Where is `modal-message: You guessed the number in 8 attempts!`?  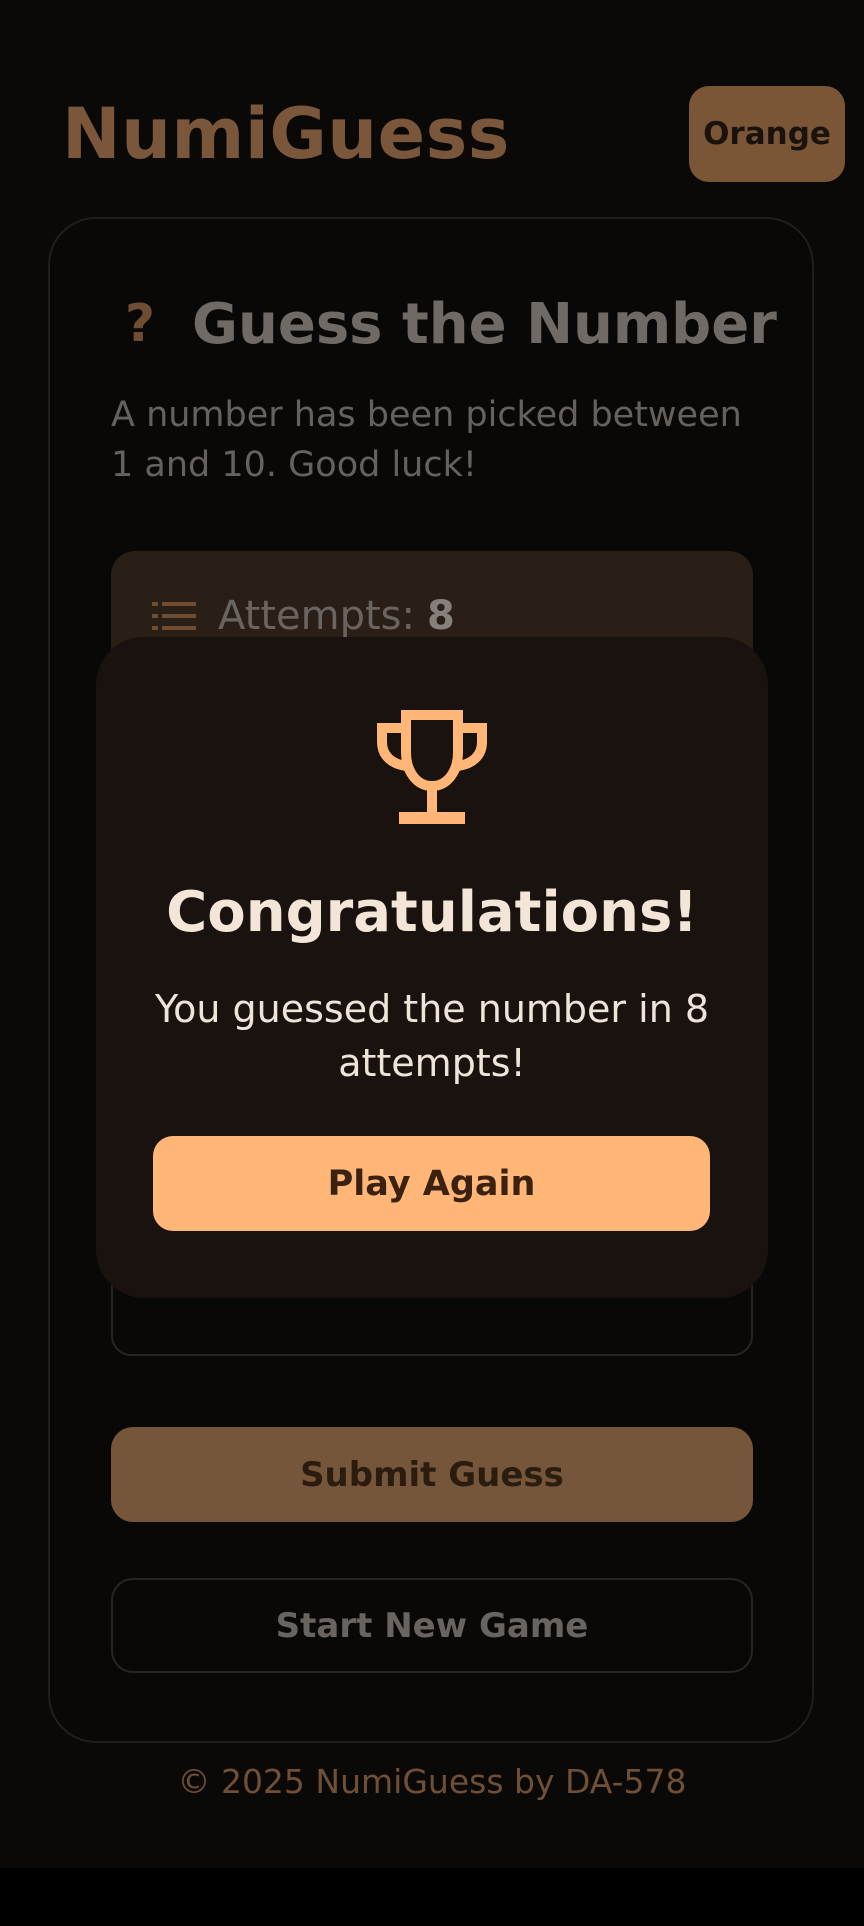 modal-message: You guessed the number in 8 attempts! is located at coordinates (432, 1036).